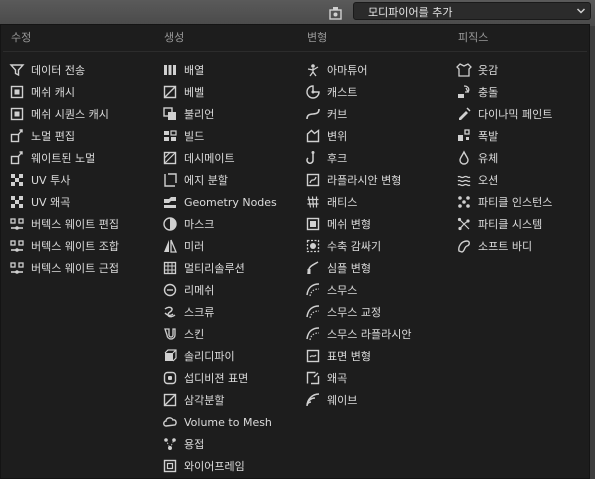  What do you see at coordinates (358, 158) in the screenshot?
I see `menu-item-hook: 후크` at bounding box center [358, 158].